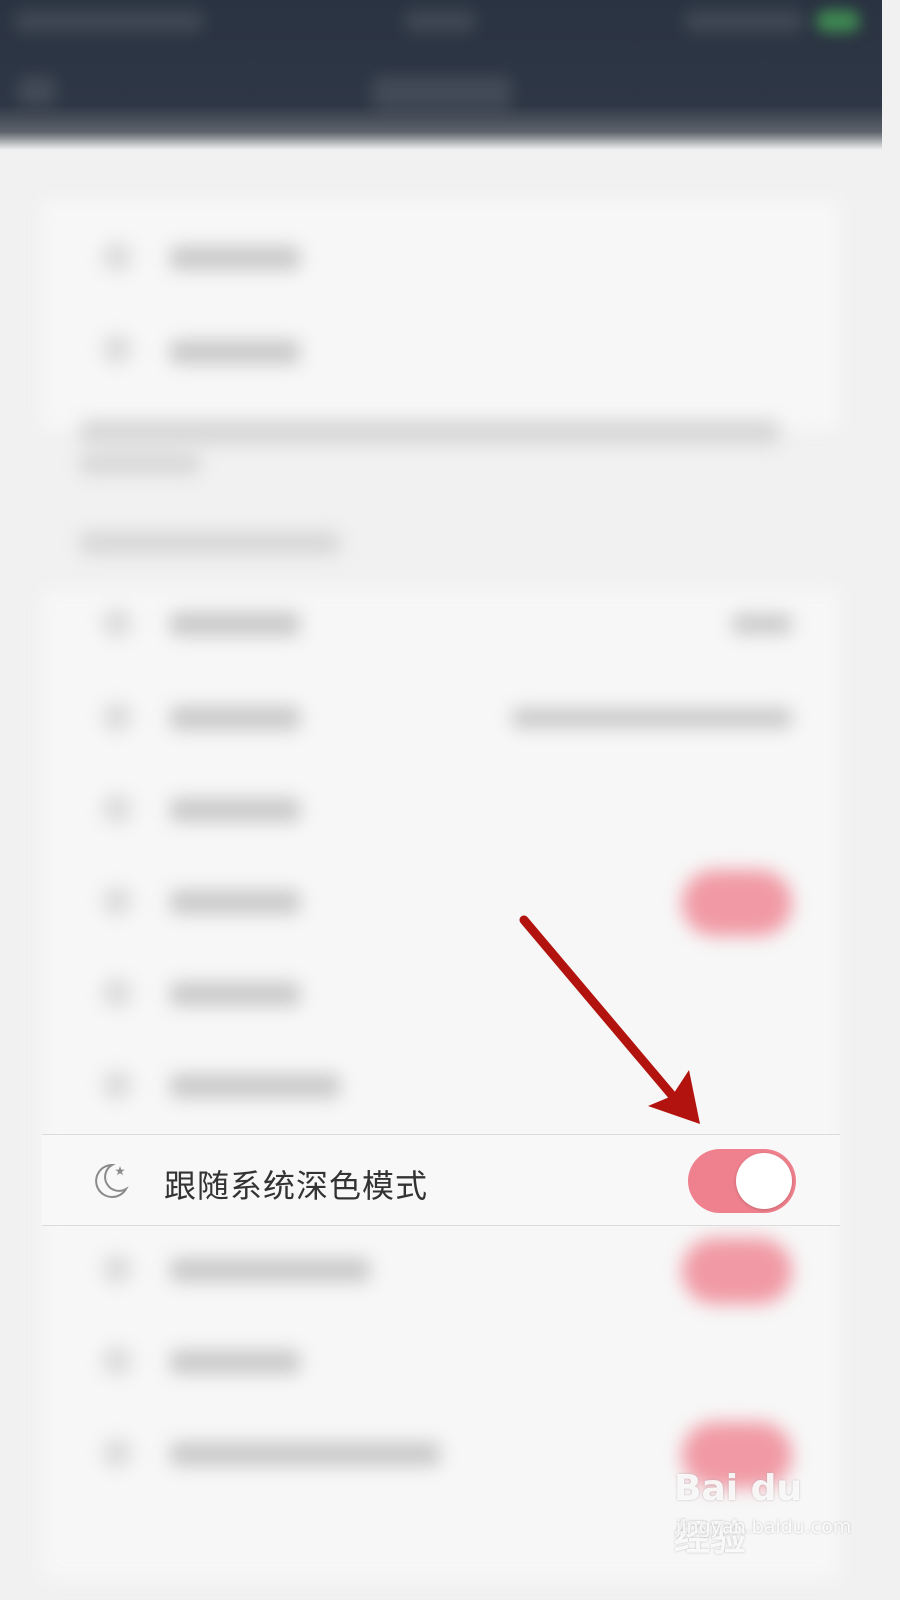 Image resolution: width=900 pixels, height=1600 pixels. What do you see at coordinates (440, 21) in the screenshot?
I see `status-bar-time` at bounding box center [440, 21].